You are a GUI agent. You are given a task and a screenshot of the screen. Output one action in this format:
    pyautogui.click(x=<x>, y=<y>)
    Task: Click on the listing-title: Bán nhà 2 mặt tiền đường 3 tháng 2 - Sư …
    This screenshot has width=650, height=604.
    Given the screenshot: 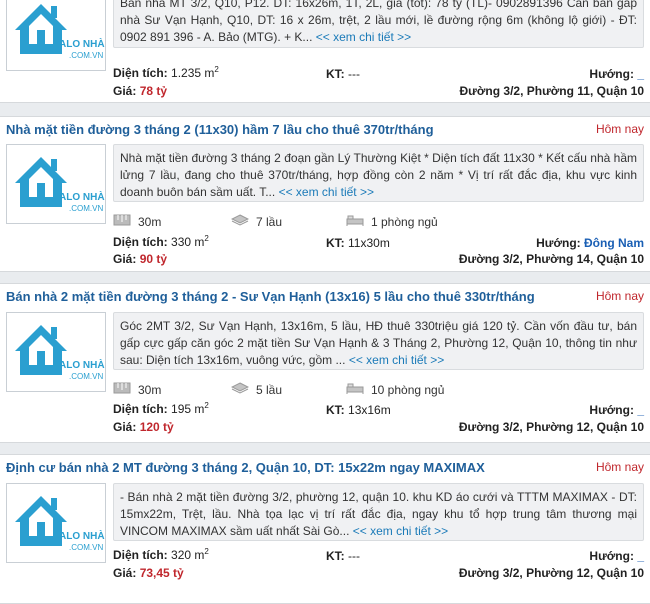 What is the action you would take?
    pyautogui.click(x=270, y=296)
    